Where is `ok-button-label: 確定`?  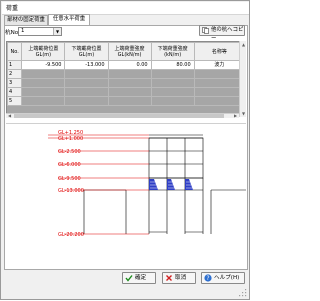 ok-button-label: 確定 is located at coordinates (141, 278).